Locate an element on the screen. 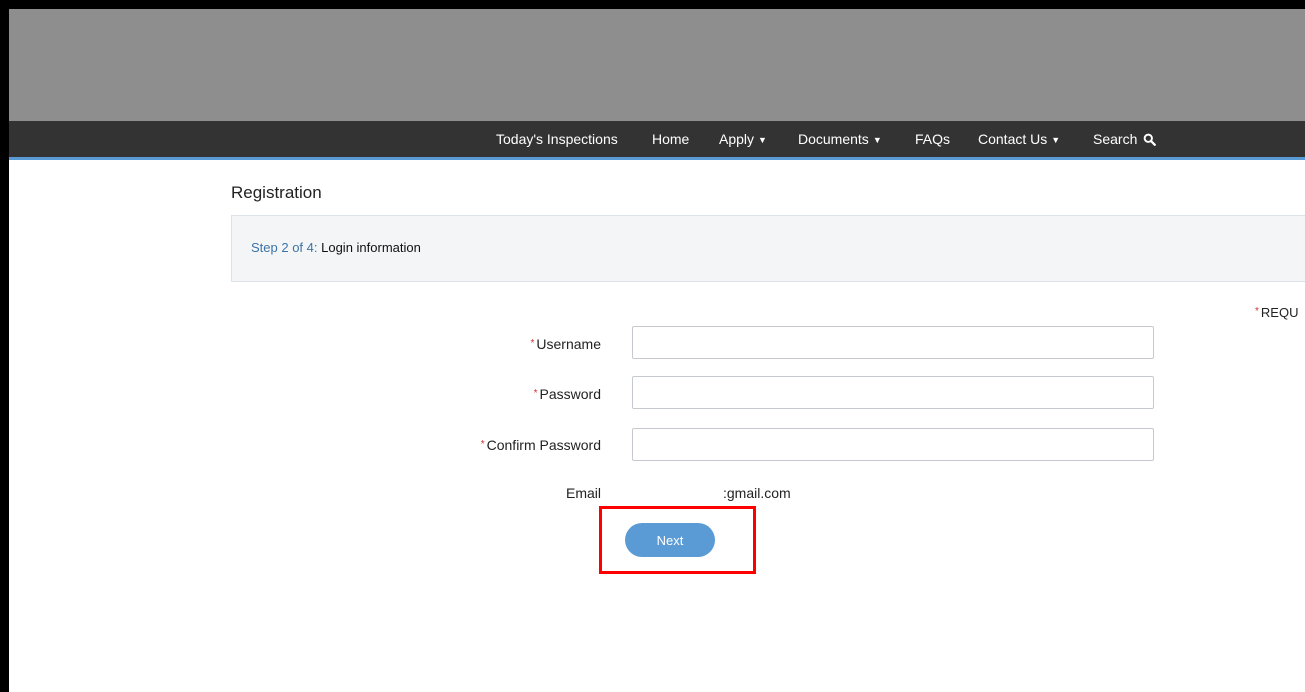 The image size is (1305, 692). nav-search: Search is located at coordinates (1125, 139).